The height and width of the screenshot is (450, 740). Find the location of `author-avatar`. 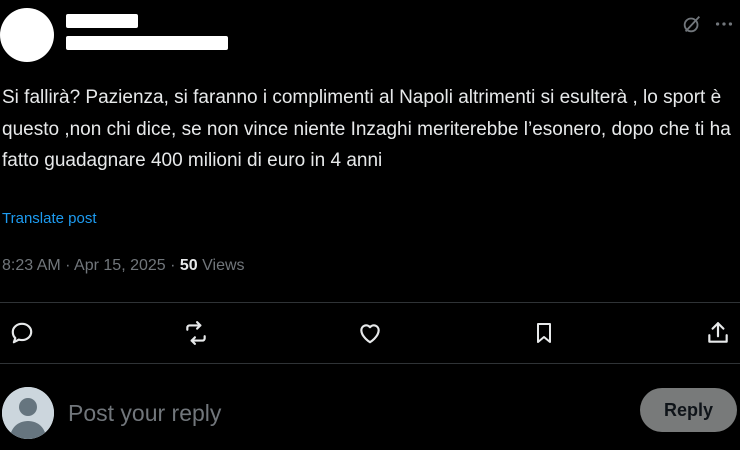

author-avatar is located at coordinates (27, 35).